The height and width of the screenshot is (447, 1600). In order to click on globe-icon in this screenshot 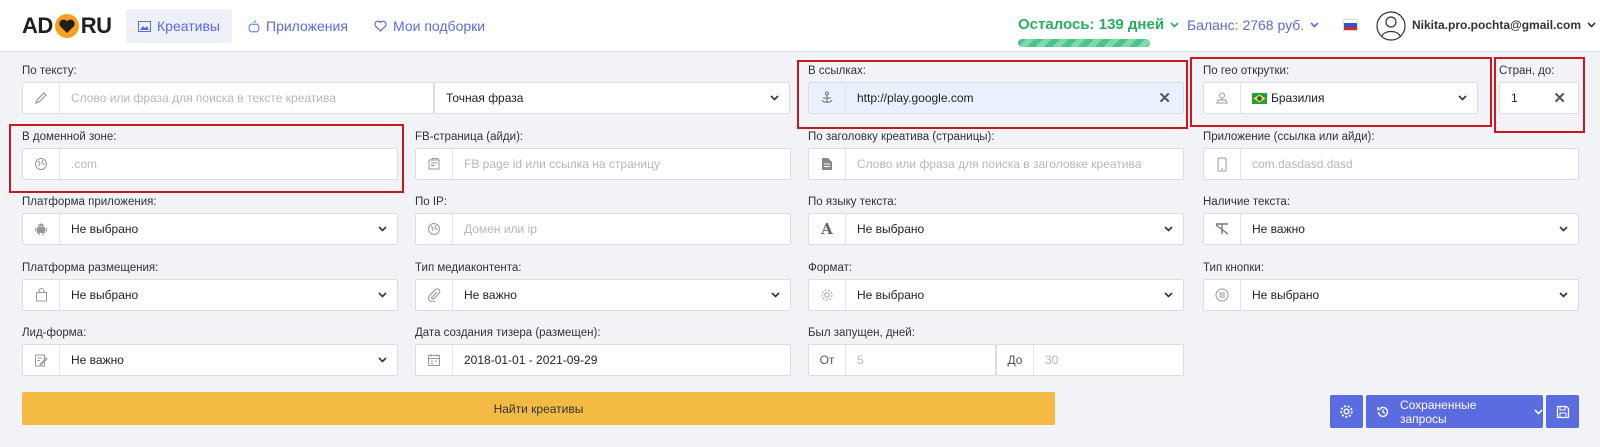, I will do `click(434, 229)`.